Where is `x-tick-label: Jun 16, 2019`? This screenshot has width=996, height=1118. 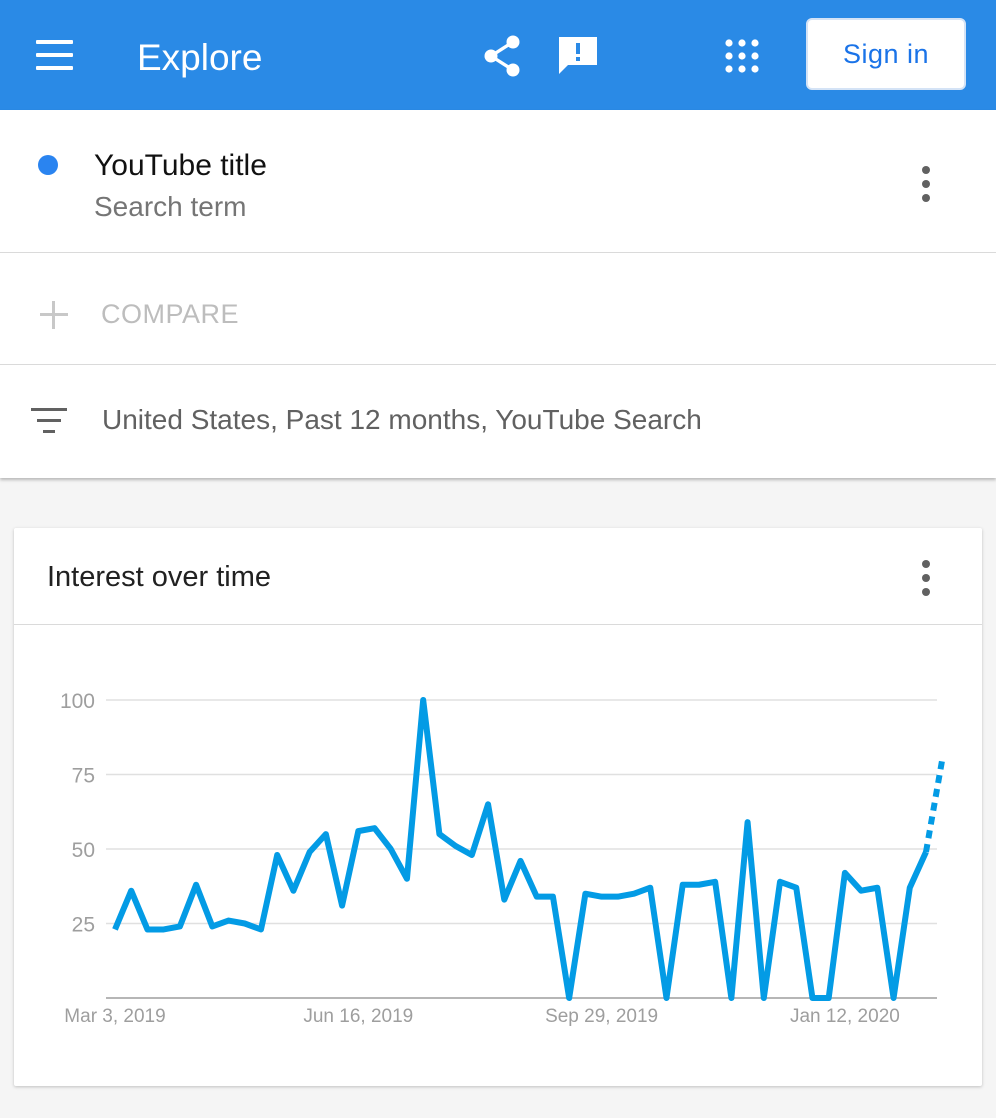
x-tick-label: Jun 16, 2019 is located at coordinates (358, 1016).